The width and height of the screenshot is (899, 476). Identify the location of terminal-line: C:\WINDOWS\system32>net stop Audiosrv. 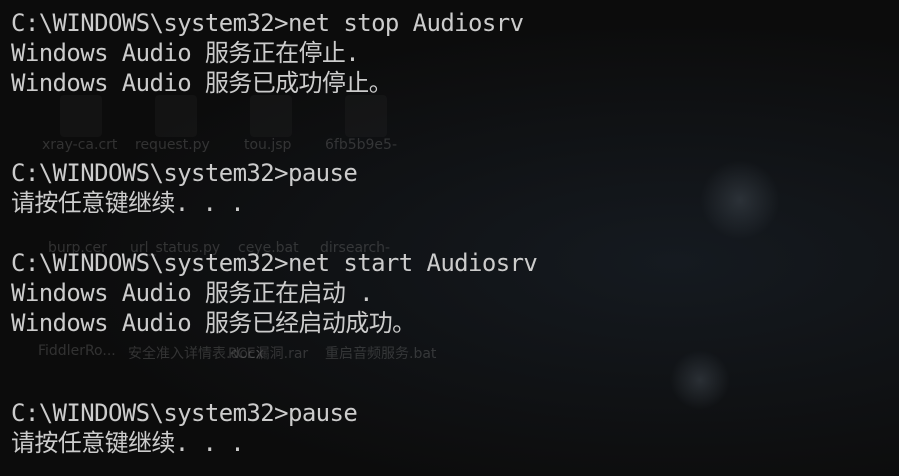
(267, 23).